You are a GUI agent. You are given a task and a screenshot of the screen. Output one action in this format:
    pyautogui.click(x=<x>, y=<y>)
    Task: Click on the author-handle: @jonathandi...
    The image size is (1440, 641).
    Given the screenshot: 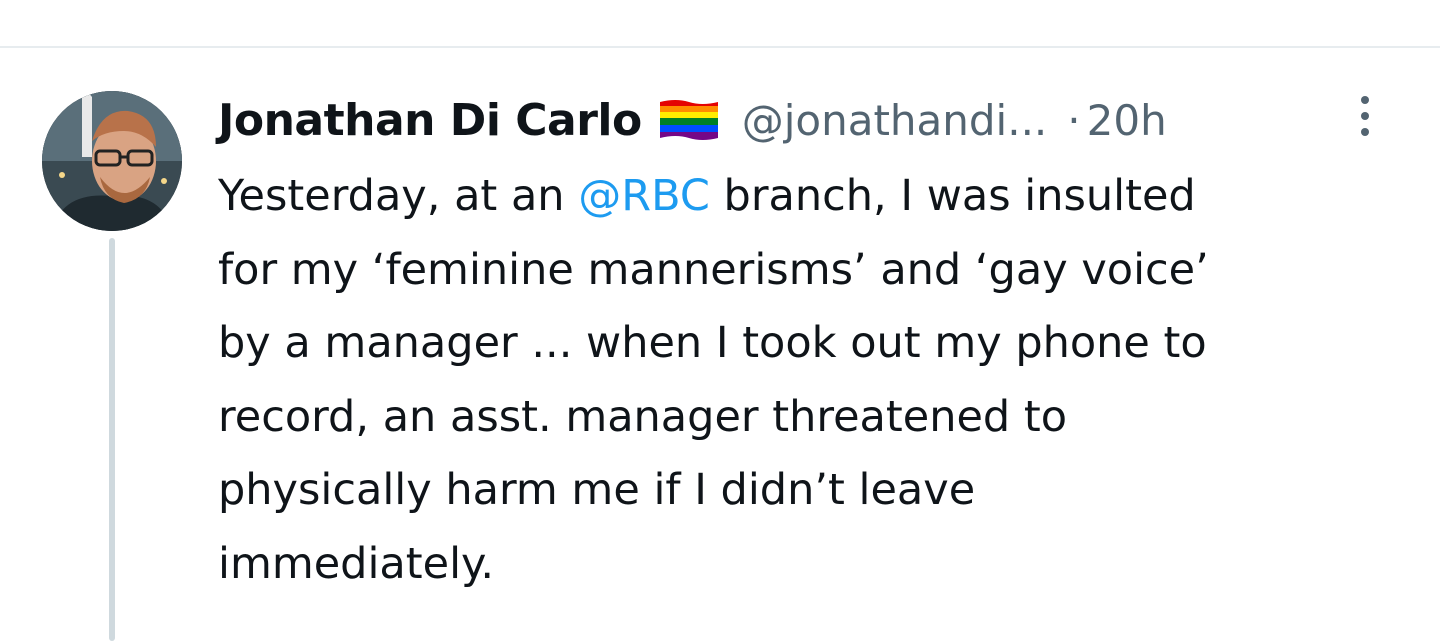 What is the action you would take?
    pyautogui.click(x=895, y=120)
    